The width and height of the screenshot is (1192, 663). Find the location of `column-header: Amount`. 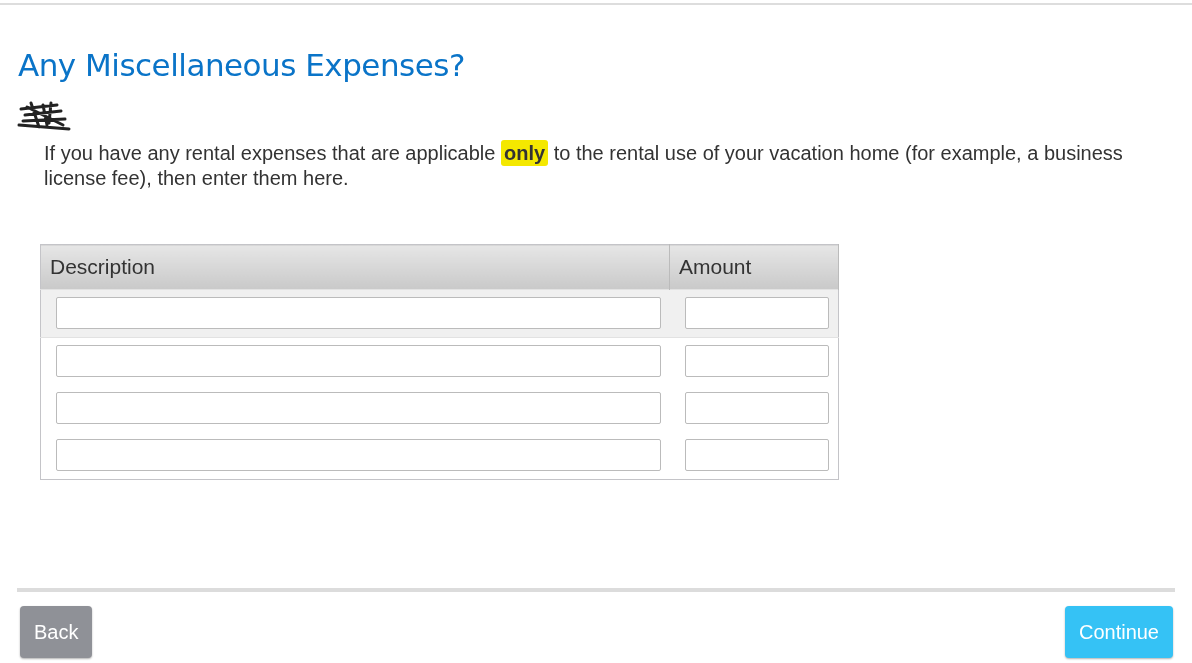

column-header: Amount is located at coordinates (754, 267).